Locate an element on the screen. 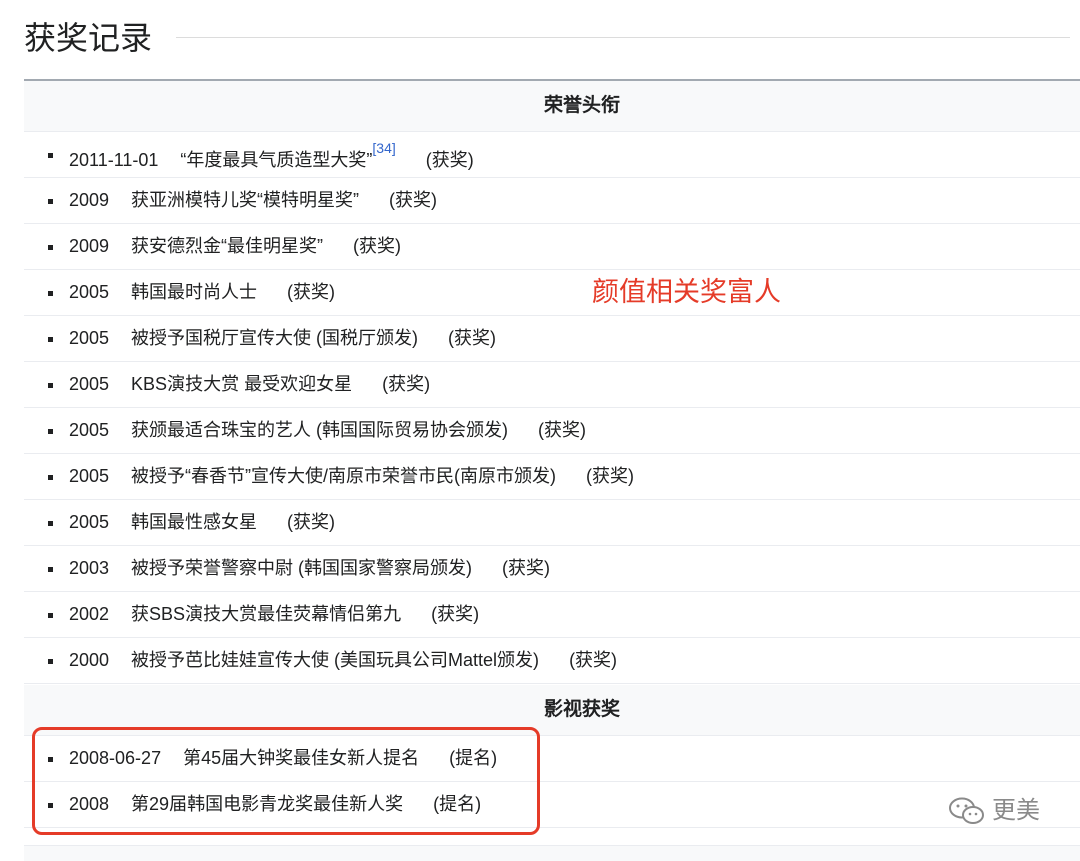 Image resolution: width=1080 pixels, height=861 pixels. award-title: 获安德烈金“最佳明星奖” is located at coordinates (227, 246).